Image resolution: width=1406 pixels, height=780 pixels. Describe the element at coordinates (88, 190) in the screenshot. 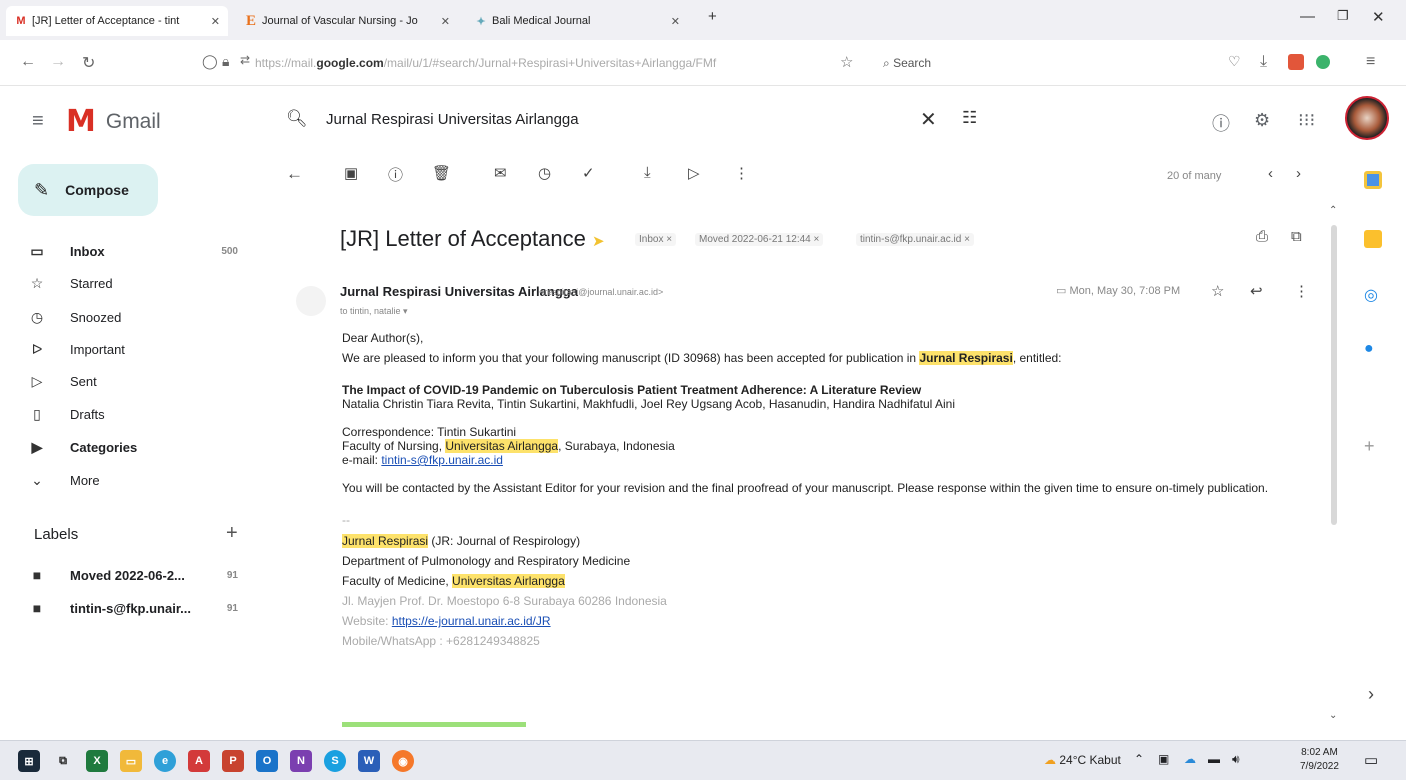

I see `compose-button: ✎ Compose` at that location.